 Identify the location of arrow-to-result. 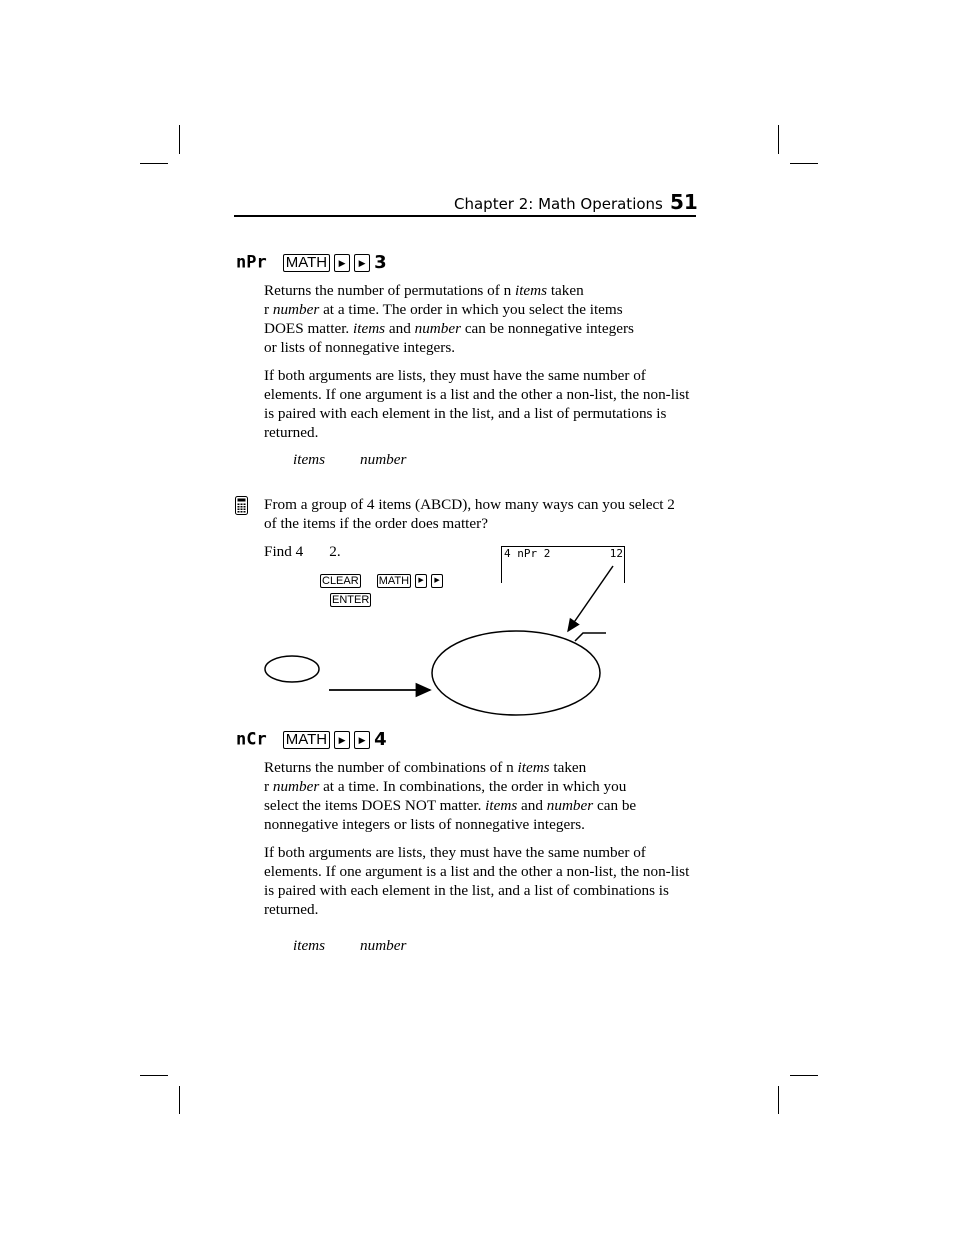
(590, 599).